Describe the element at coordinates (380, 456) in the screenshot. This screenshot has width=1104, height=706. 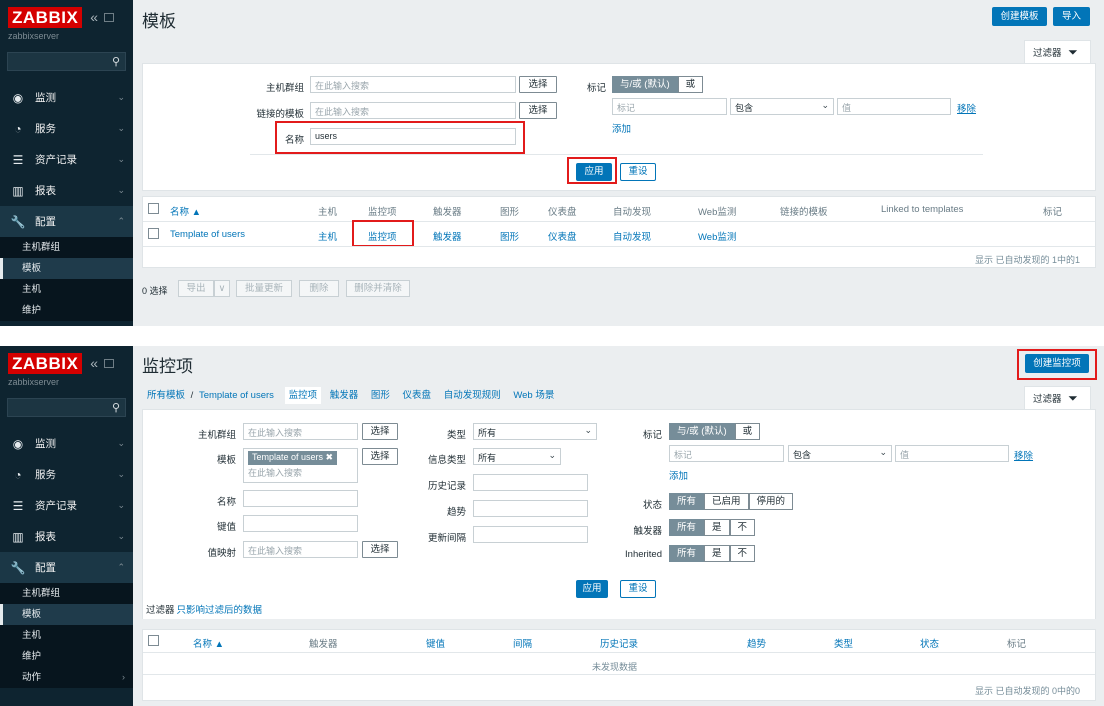
I see `template-select-button: 选择` at that location.